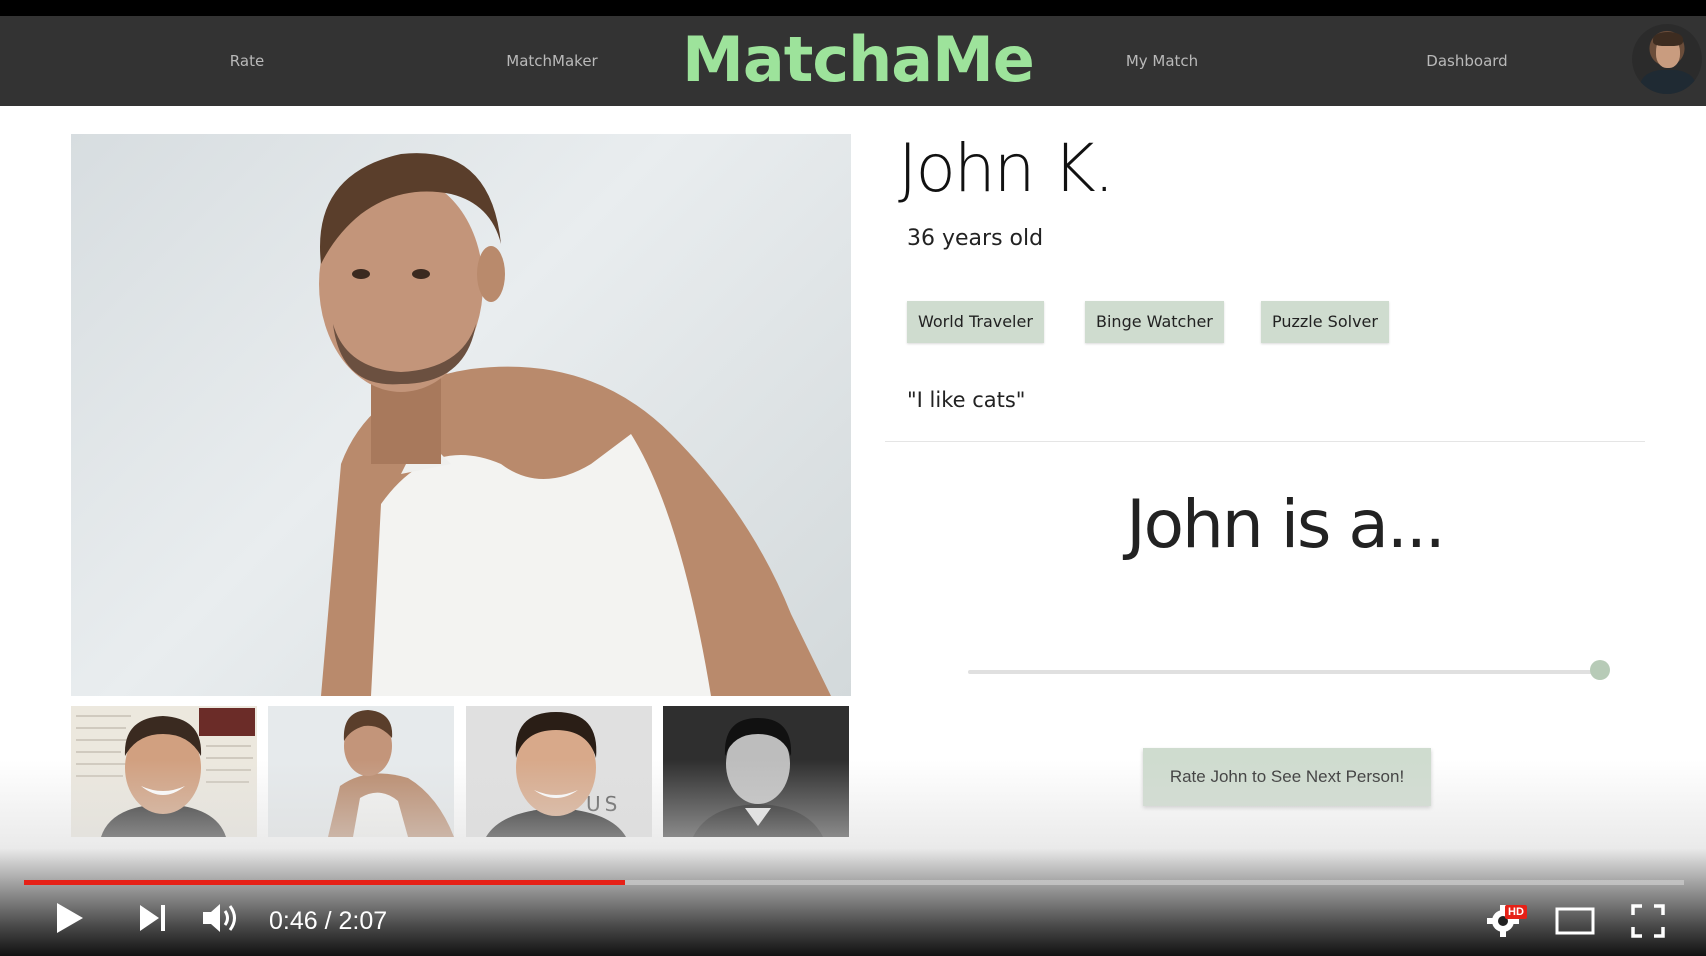 The height and width of the screenshot is (956, 1706). Describe the element at coordinates (975, 322) in the screenshot. I see `interest-tag-world-traveler: World Traveler` at that location.